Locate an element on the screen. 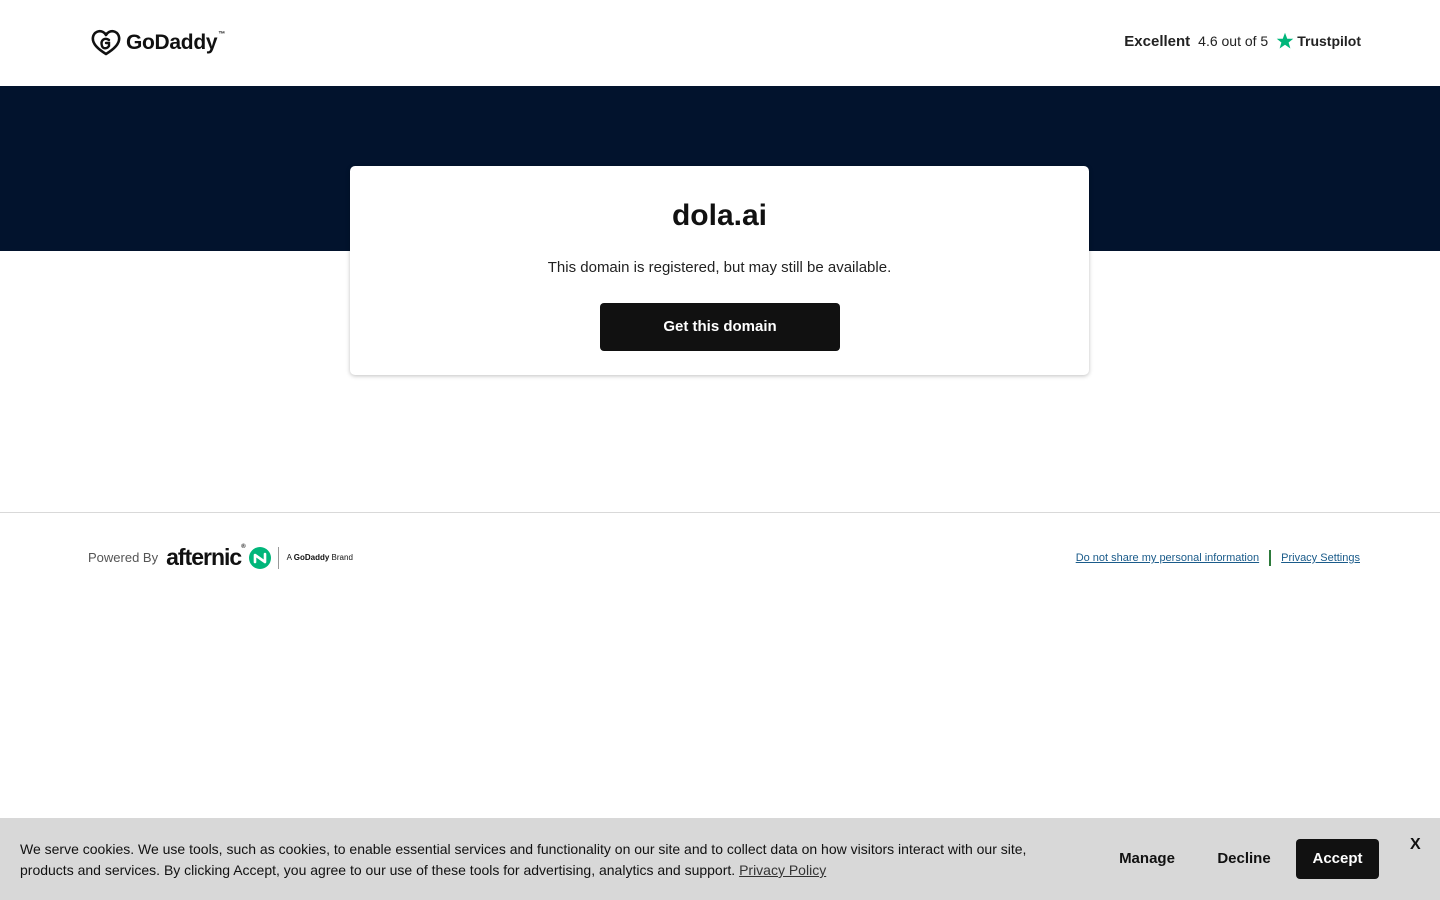 This screenshot has height=900, width=1440. trustpilot-brand: Trustpilot is located at coordinates (1329, 41).